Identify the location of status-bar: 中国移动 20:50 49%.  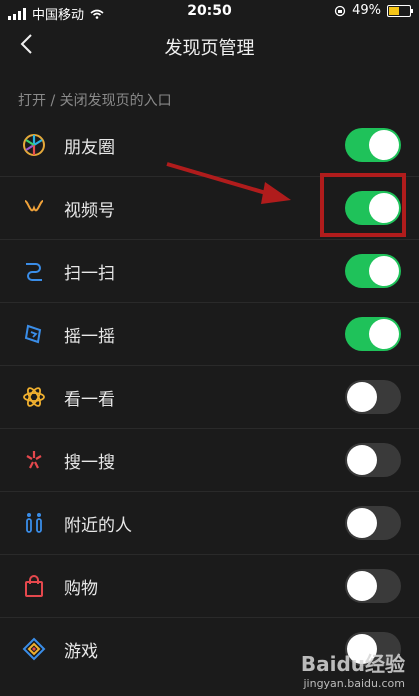
(209, 11).